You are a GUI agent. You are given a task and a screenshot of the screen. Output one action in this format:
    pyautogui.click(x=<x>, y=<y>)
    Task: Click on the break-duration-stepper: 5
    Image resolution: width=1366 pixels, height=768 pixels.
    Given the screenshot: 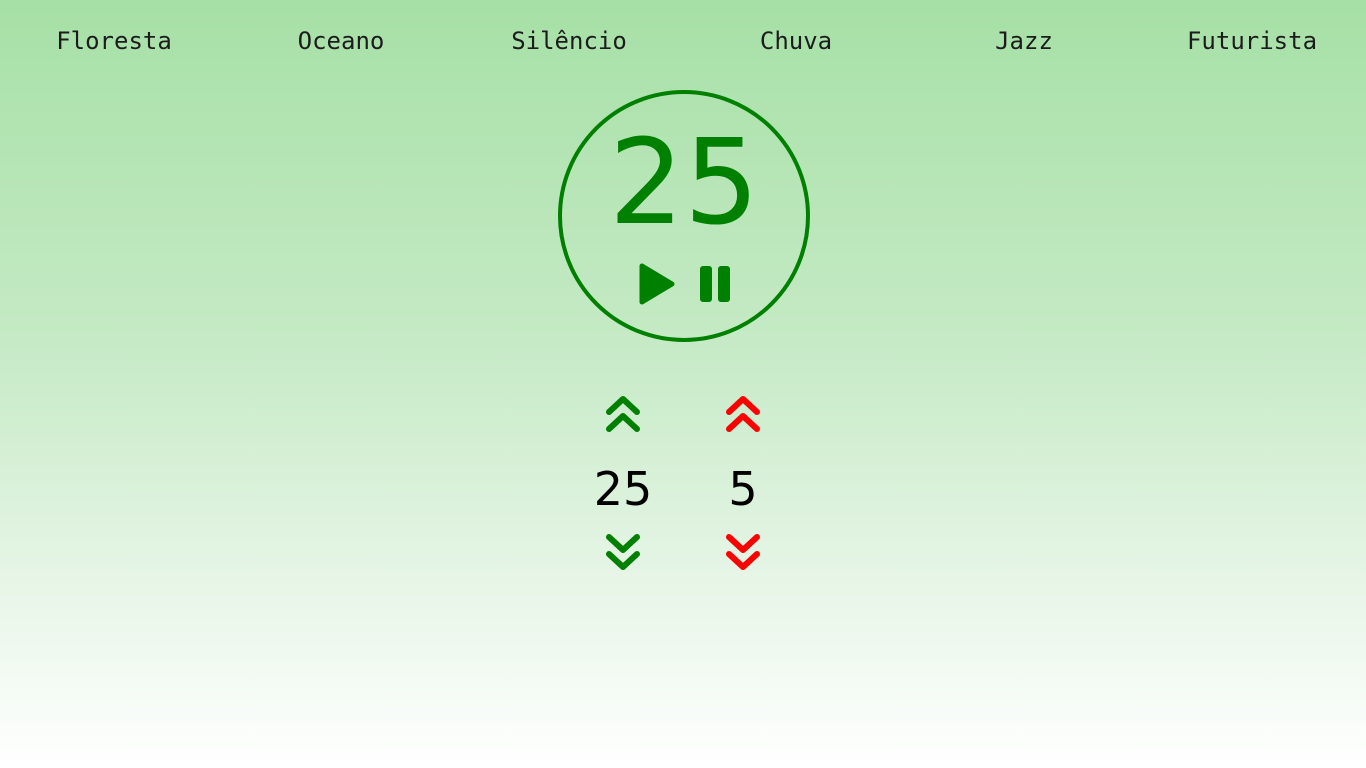 What is the action you would take?
    pyautogui.click(x=743, y=484)
    